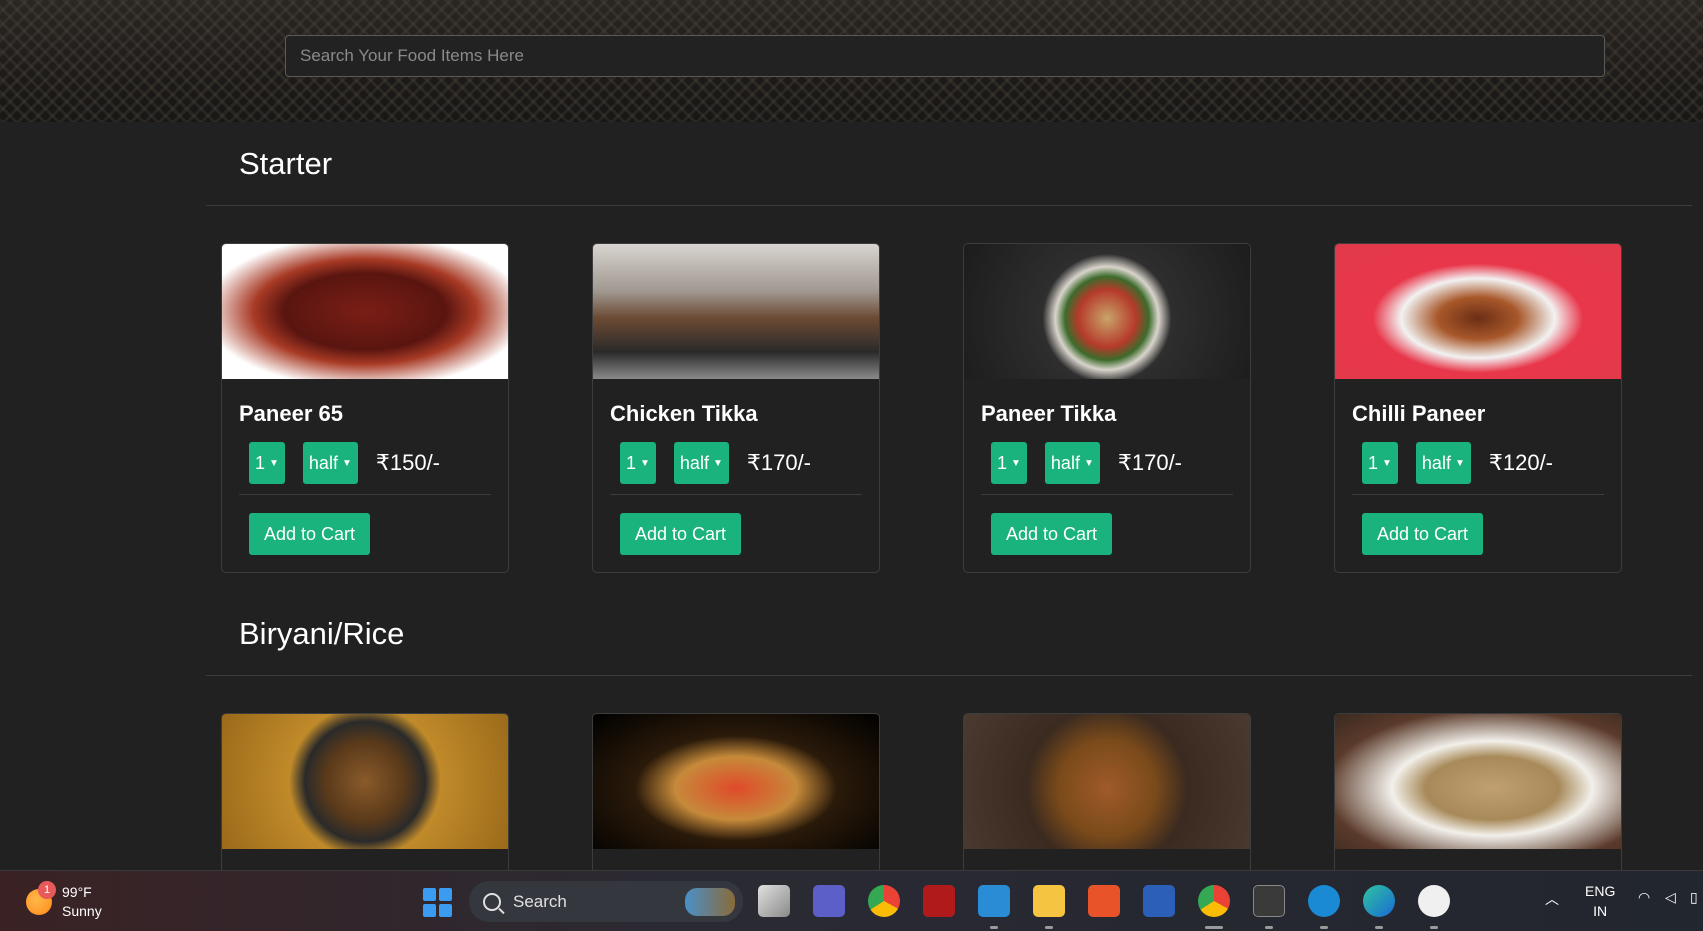  Describe the element at coordinates (1419, 413) in the screenshot. I see `food-name: Chilli Paneer` at that location.